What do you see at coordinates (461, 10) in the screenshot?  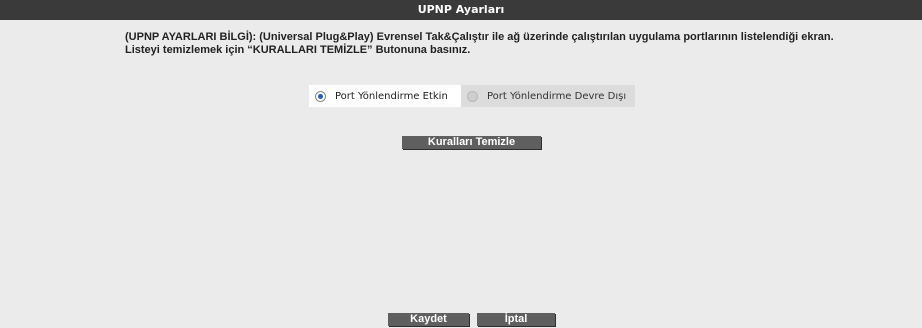 I see `page-title: UPNP Ayarları` at bounding box center [461, 10].